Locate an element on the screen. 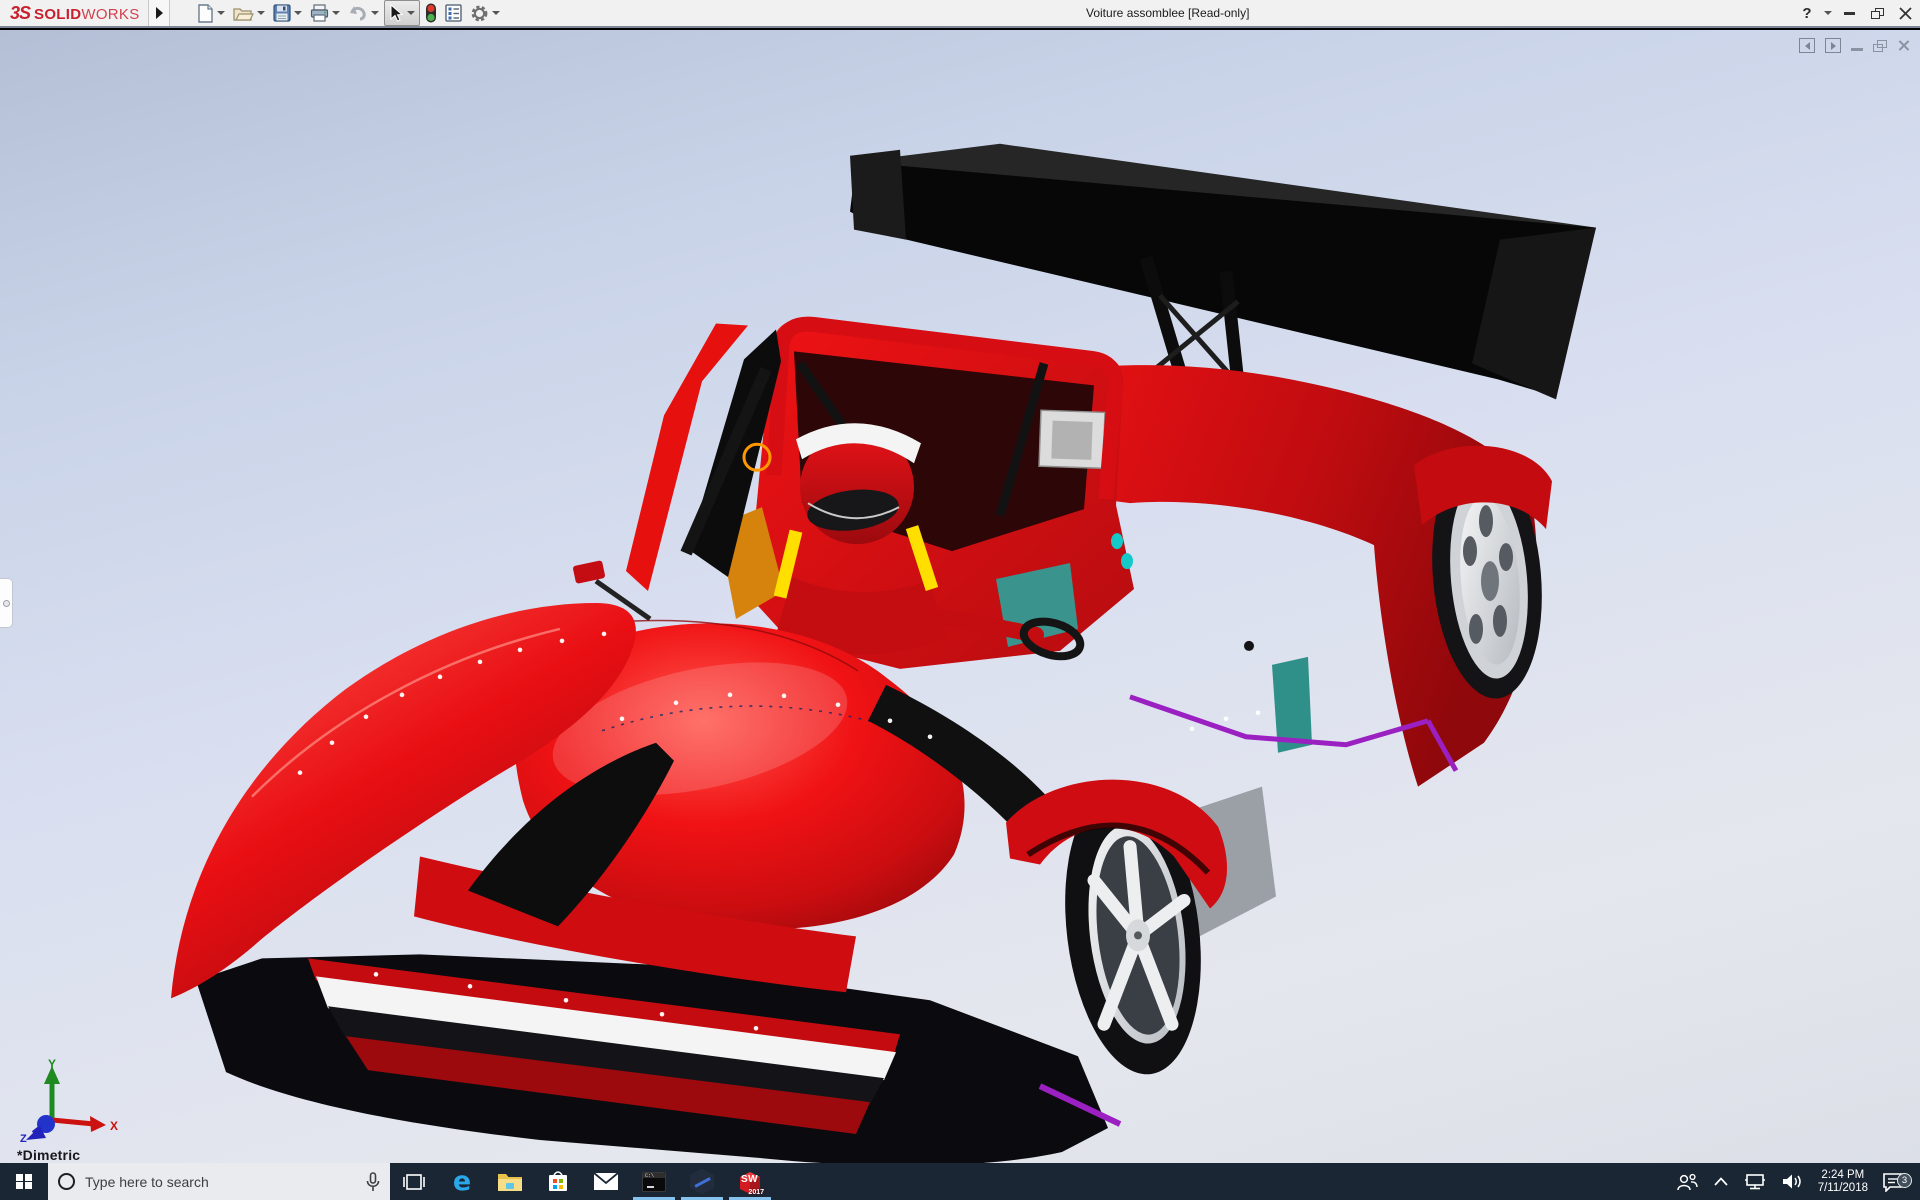 This screenshot has width=1920, height=1200. taskbar-app-hexagon is located at coordinates (702, 1181).